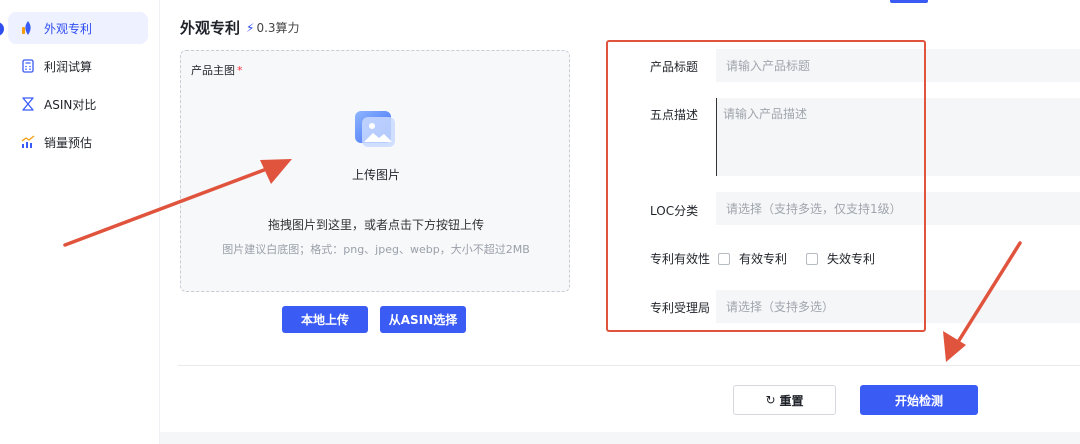 Image resolution: width=1080 pixels, height=444 pixels. I want to click on product-title-input: 请输入产品标题, so click(898, 65).